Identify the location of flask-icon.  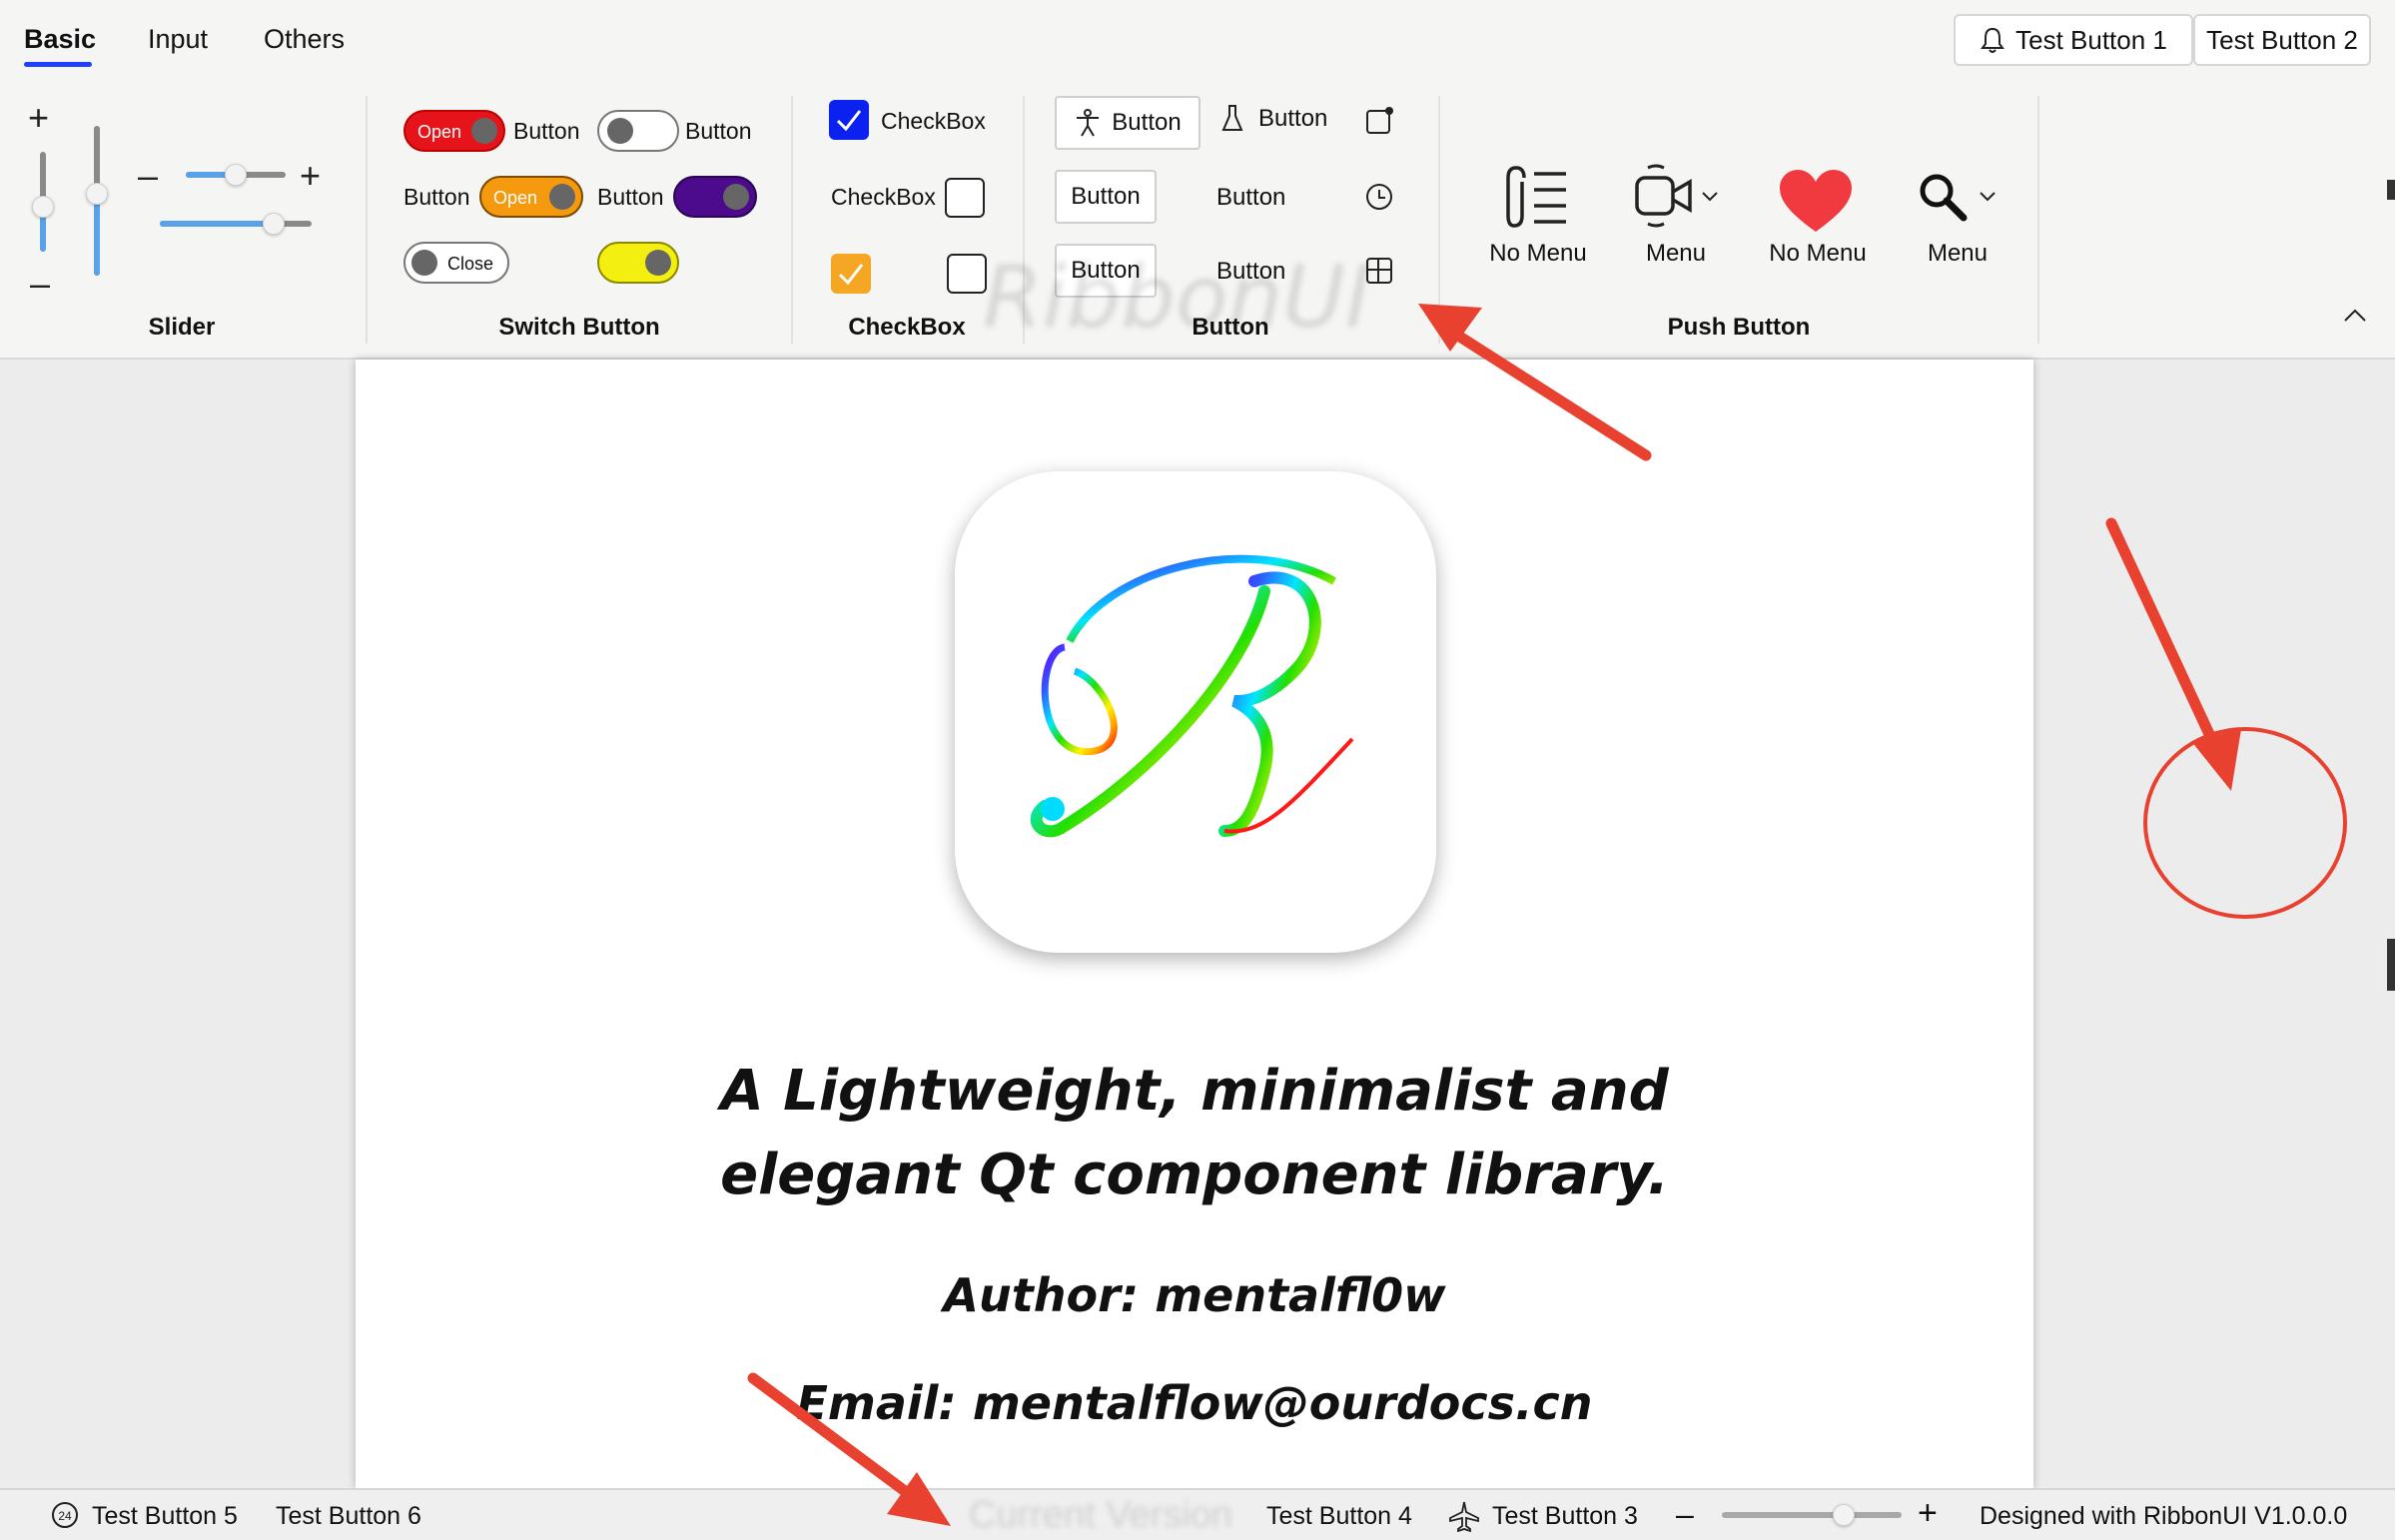
(1232, 118).